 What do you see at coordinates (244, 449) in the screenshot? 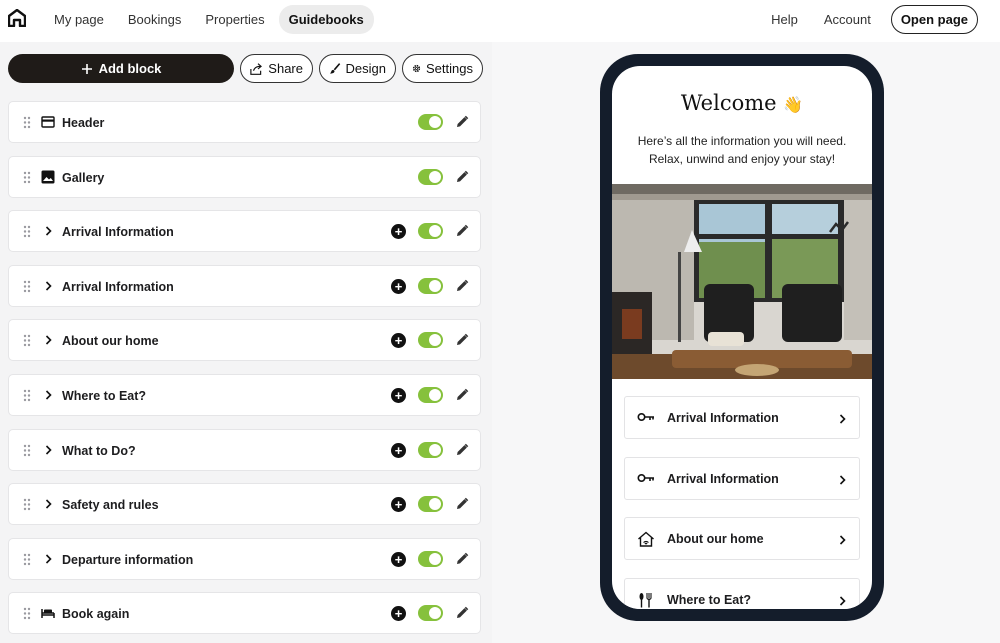
I see `block-row: What to Do? +` at bounding box center [244, 449].